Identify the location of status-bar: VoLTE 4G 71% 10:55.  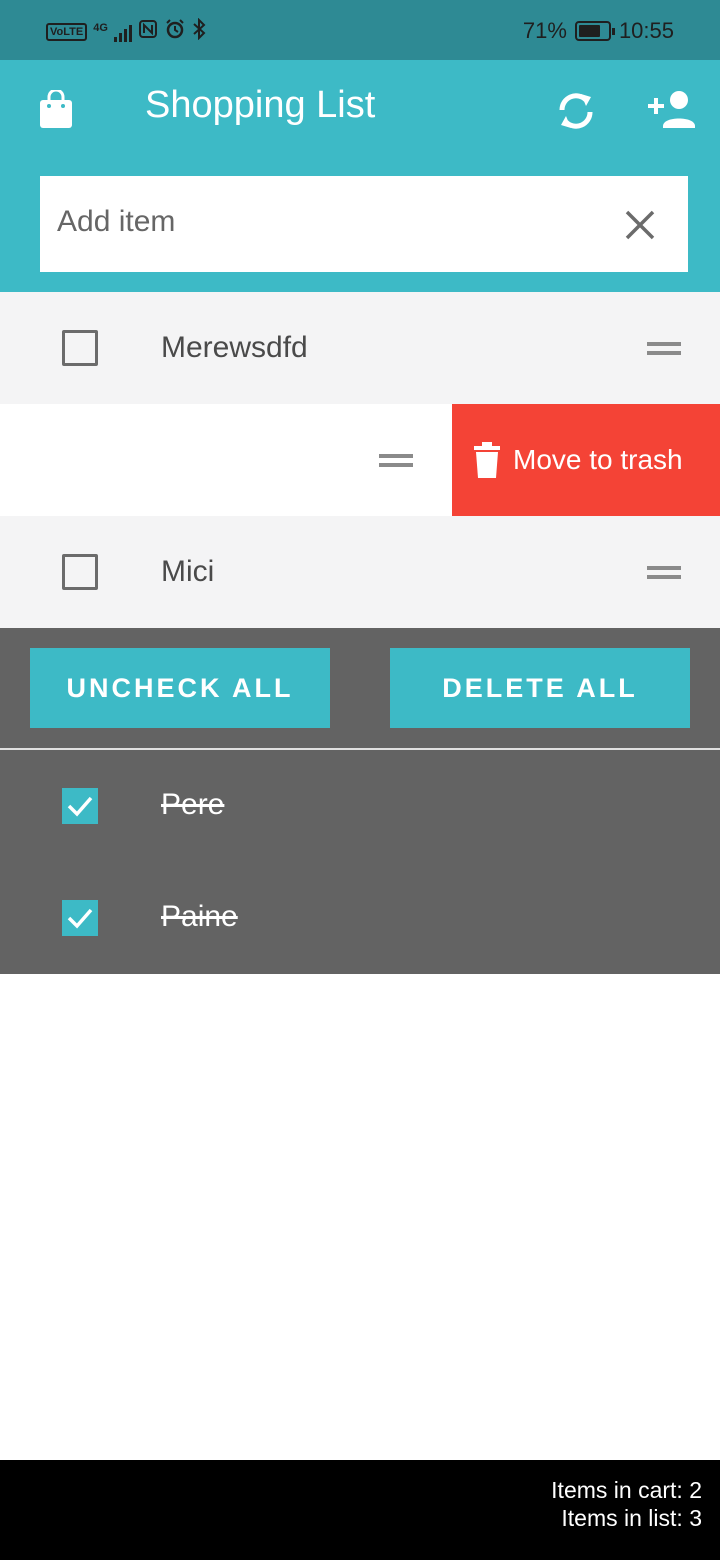
(360, 30).